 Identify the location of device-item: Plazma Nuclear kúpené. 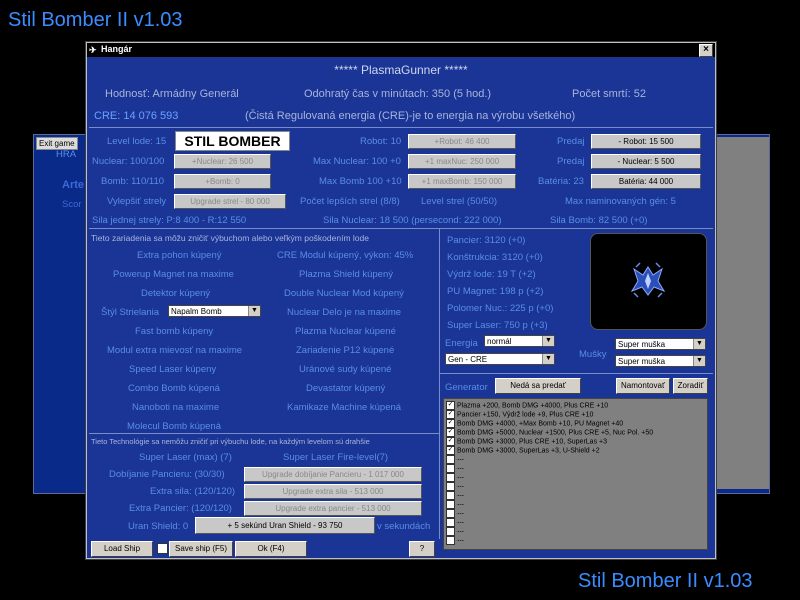
(345, 331).